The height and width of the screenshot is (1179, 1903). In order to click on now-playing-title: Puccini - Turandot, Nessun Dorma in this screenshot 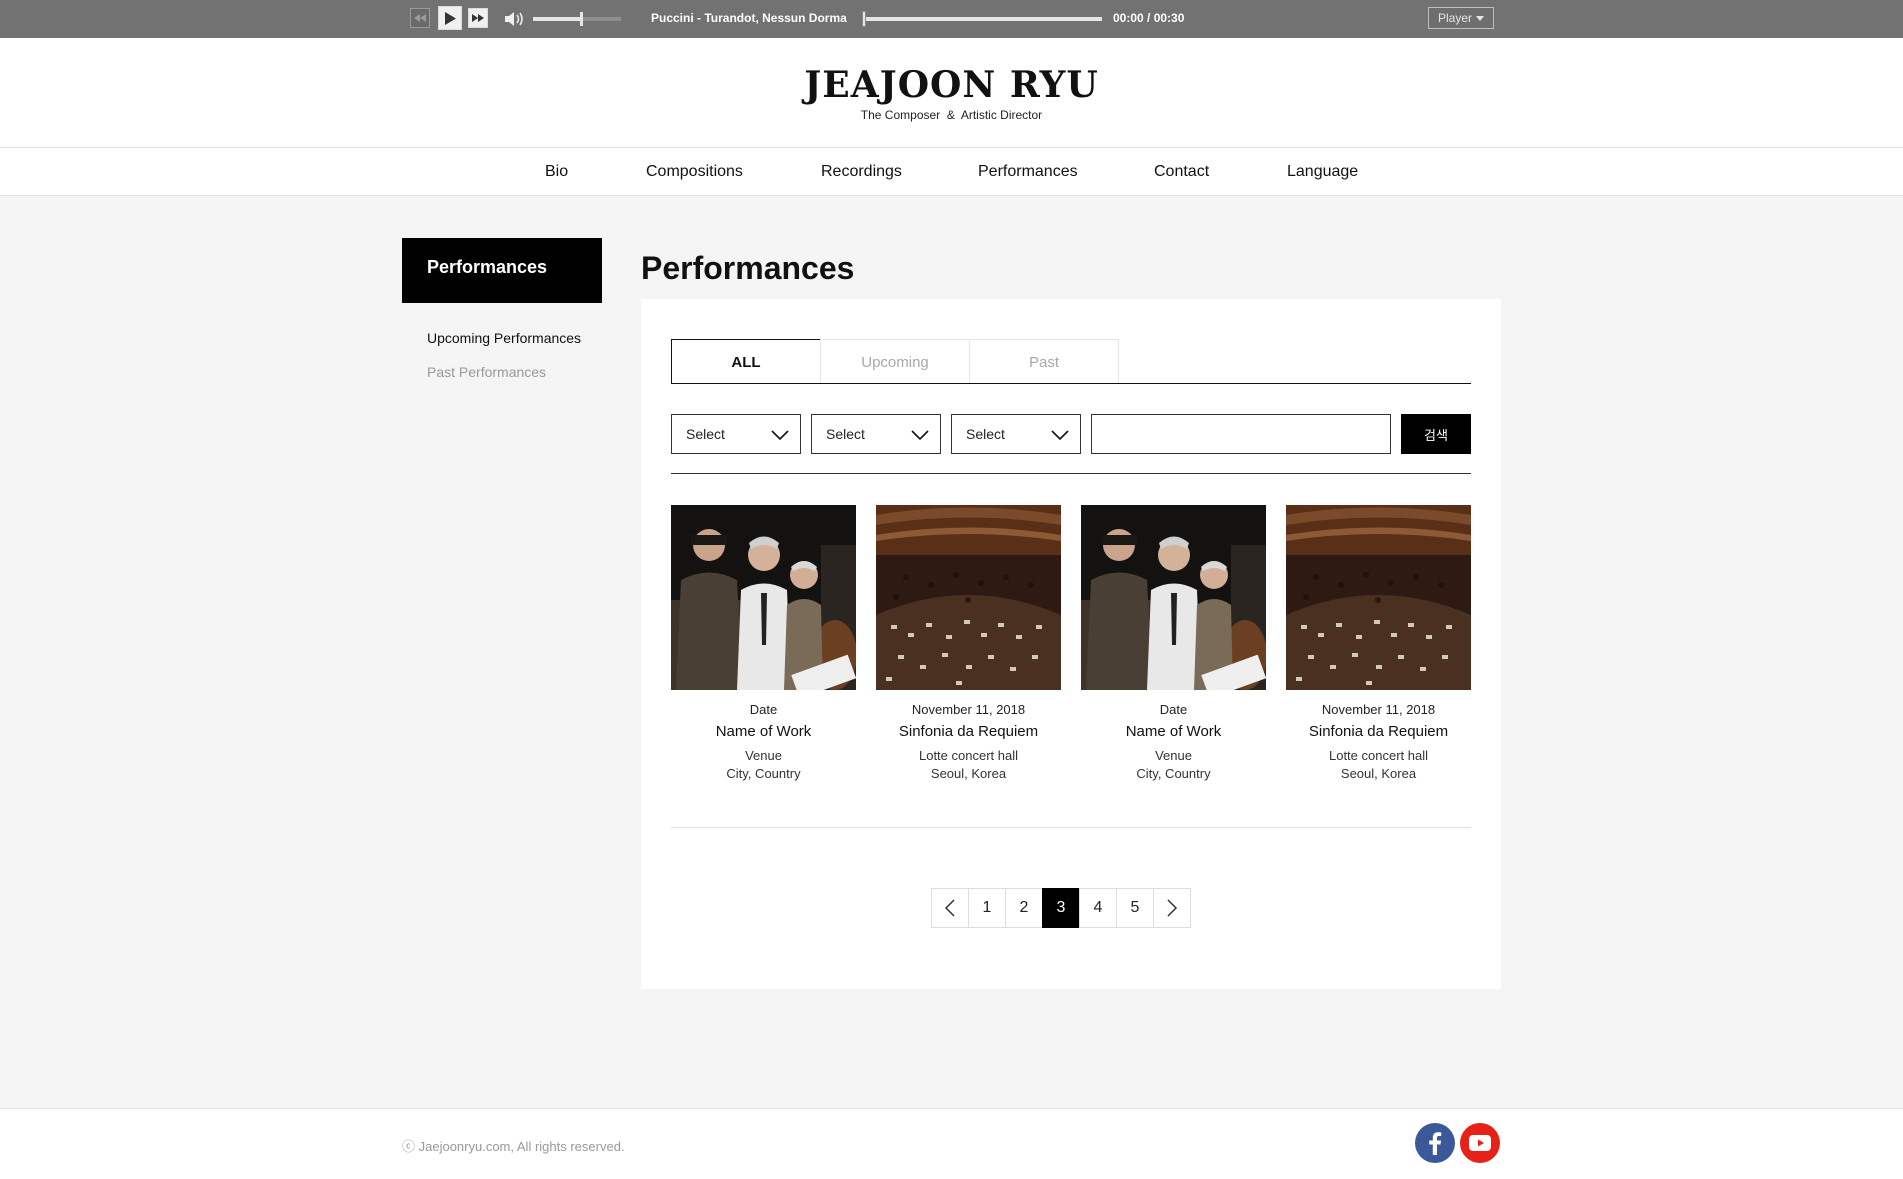, I will do `click(749, 18)`.